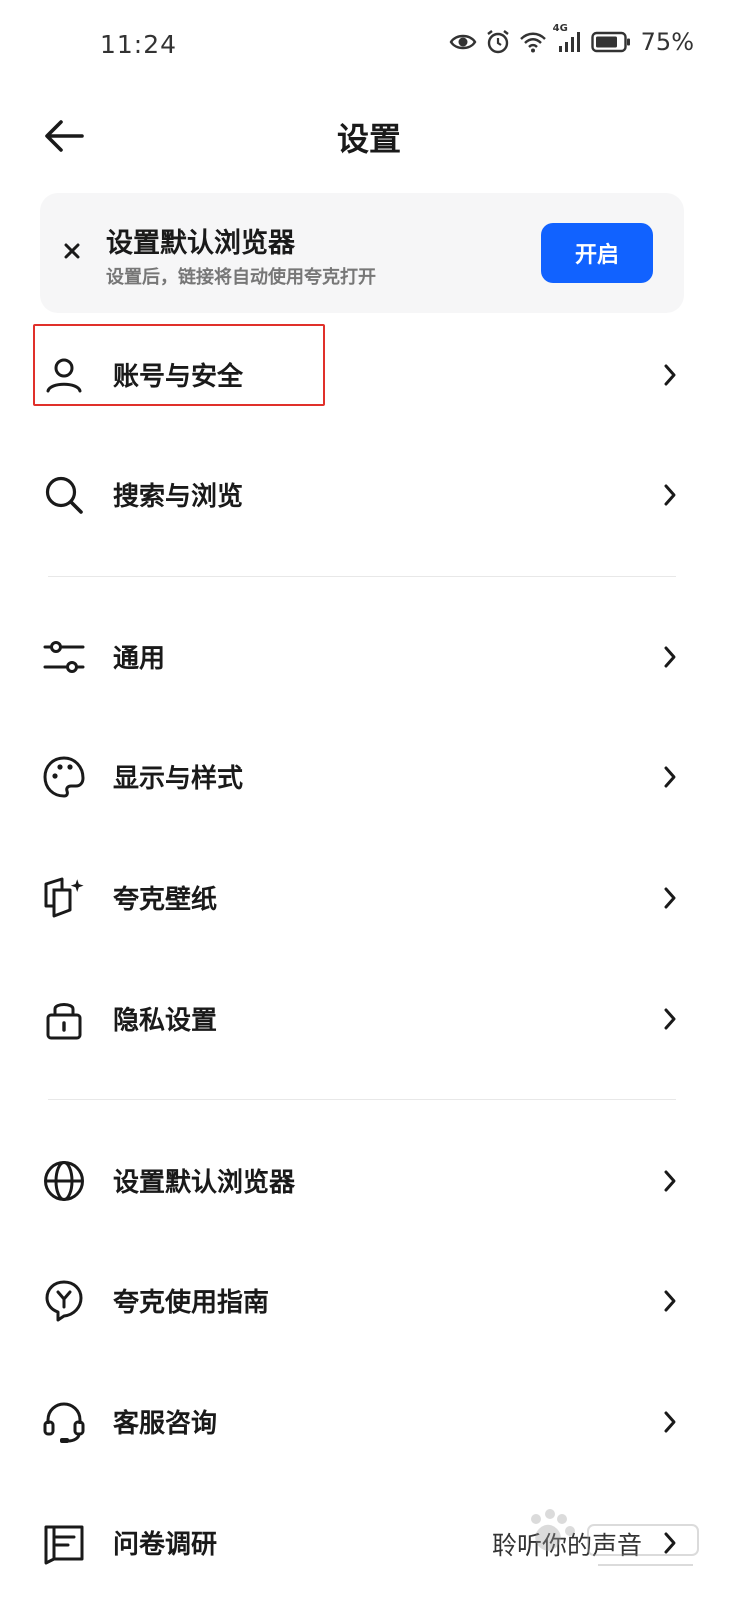 Image resolution: width=738 pixels, height=1600 pixels. I want to click on header: 设置, so click(369, 135).